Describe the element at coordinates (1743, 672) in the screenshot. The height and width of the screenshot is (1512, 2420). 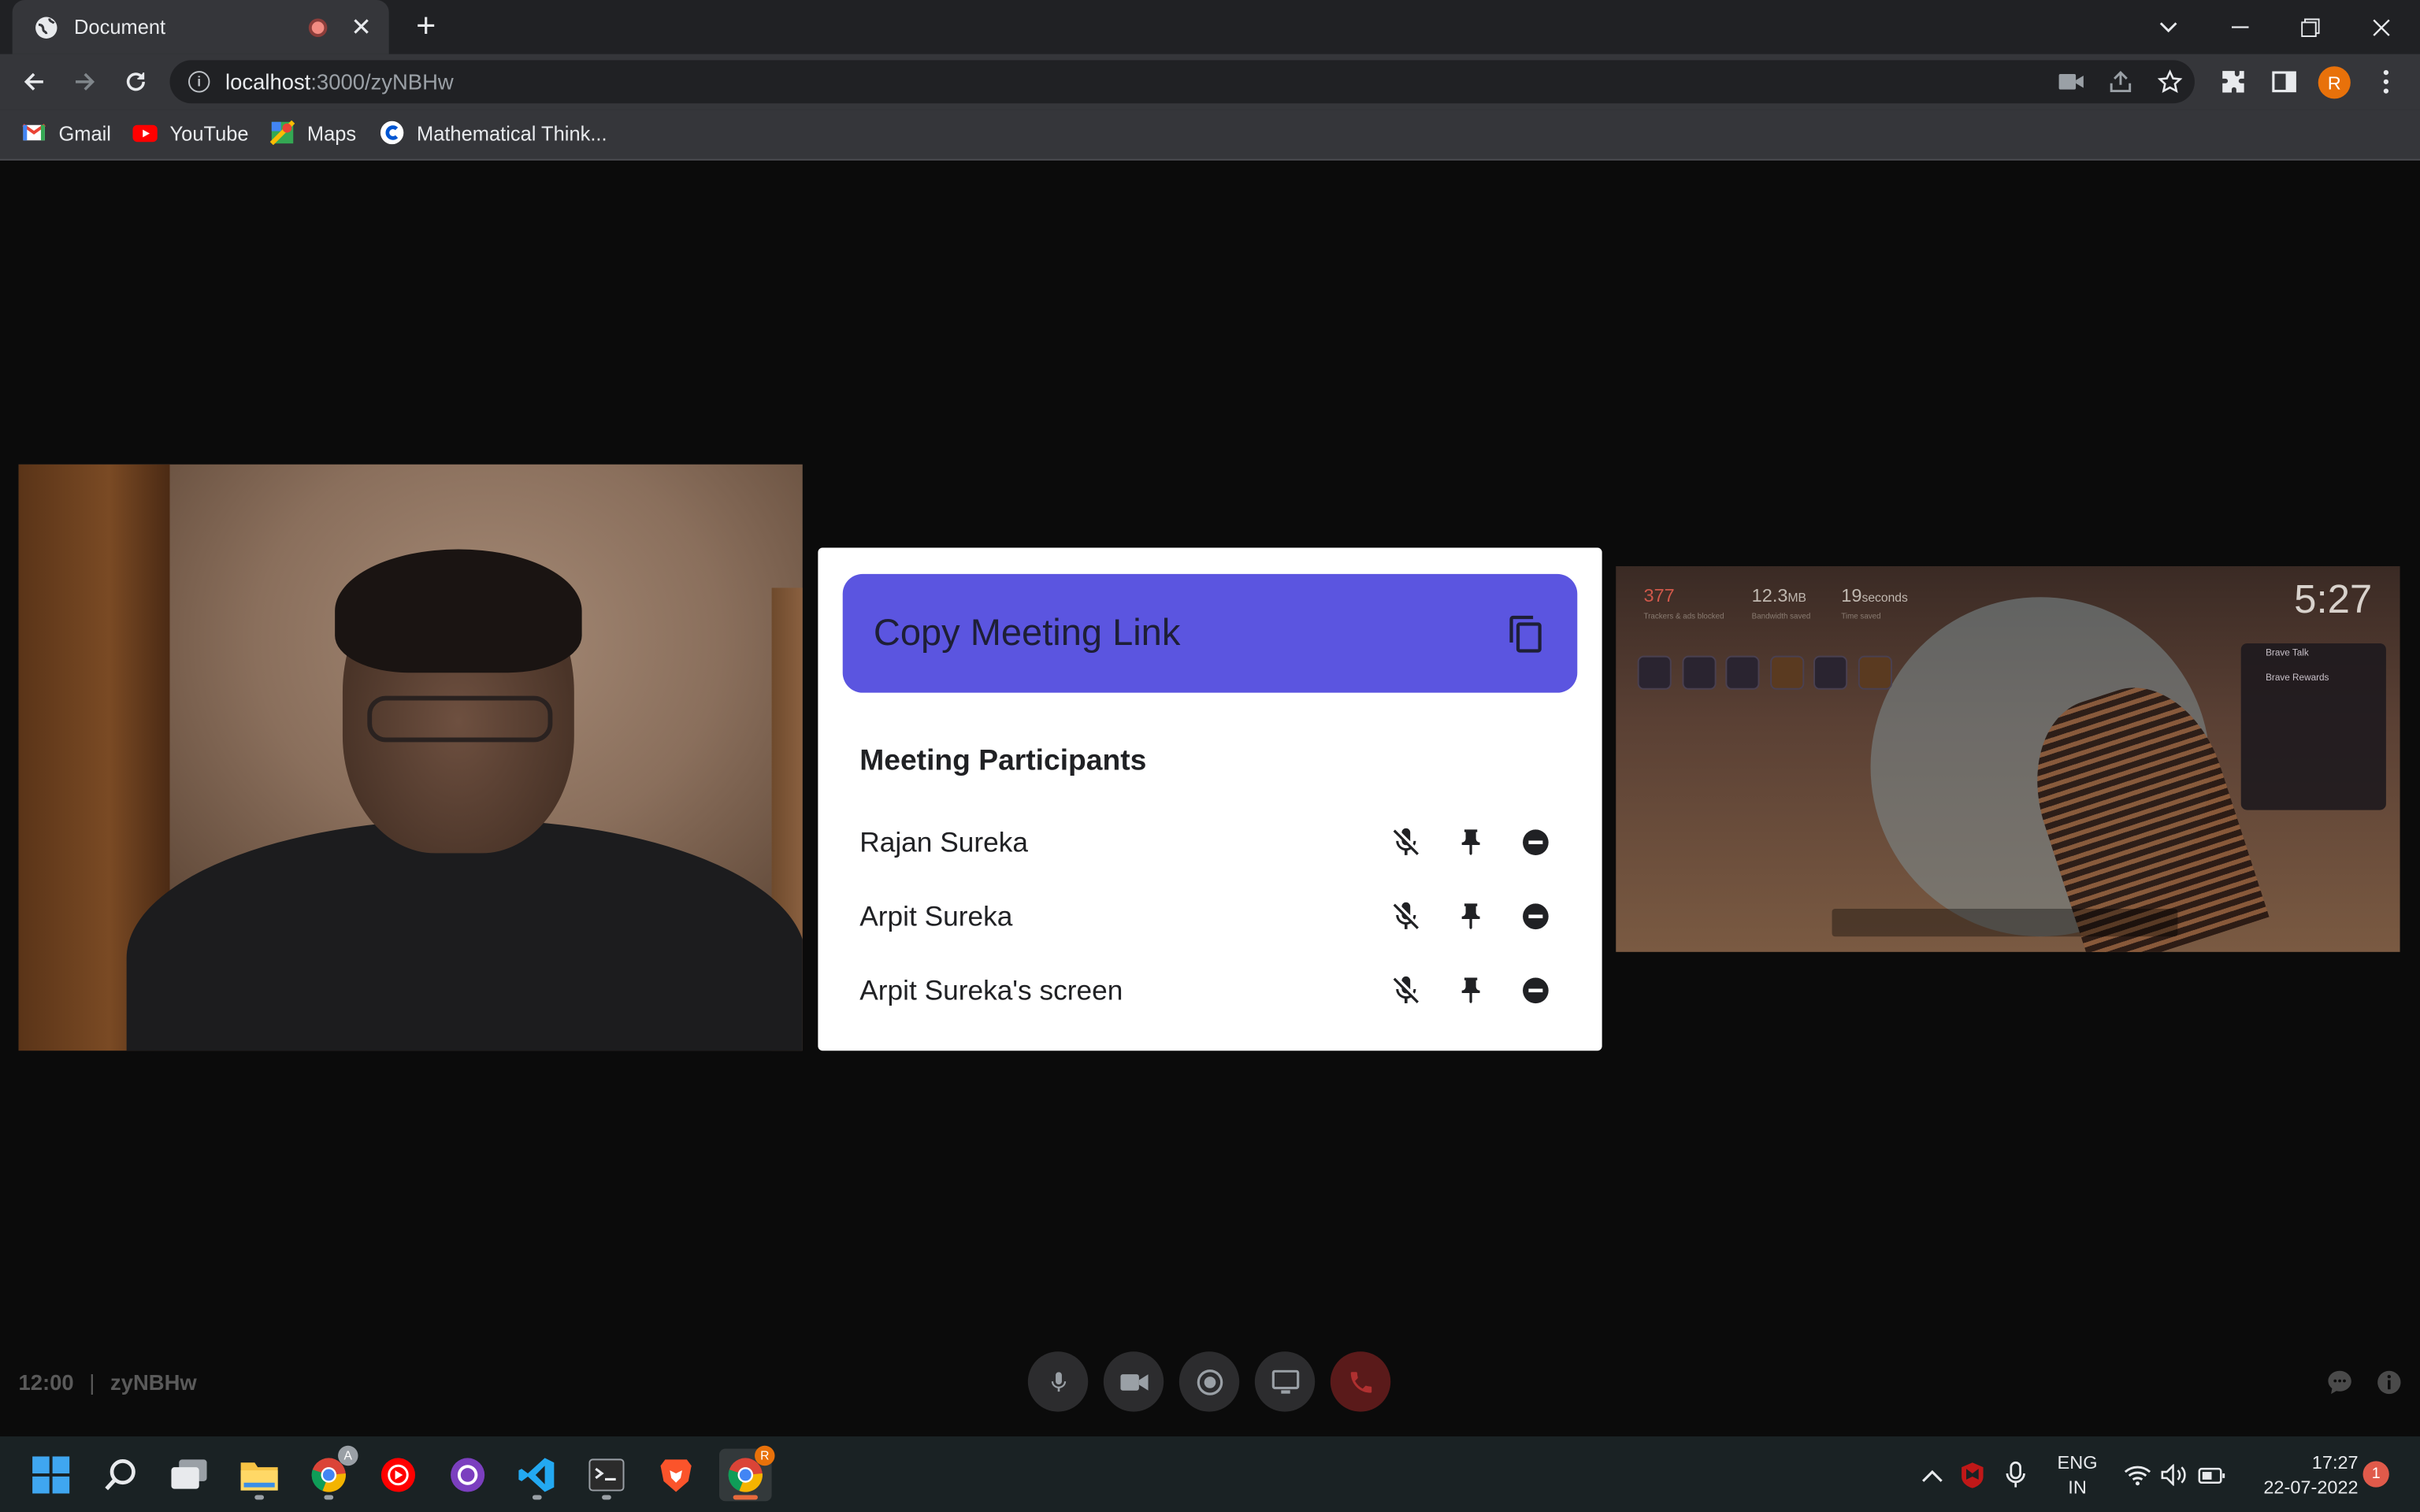
I see `shared-shortcut-tile` at that location.